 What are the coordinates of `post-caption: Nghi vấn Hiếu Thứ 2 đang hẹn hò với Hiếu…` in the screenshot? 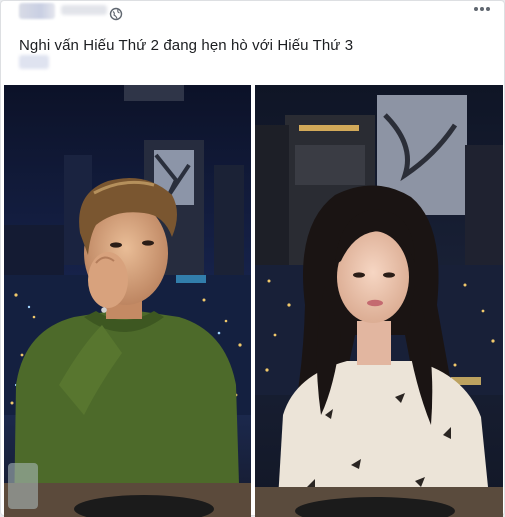 It's located at (186, 45).